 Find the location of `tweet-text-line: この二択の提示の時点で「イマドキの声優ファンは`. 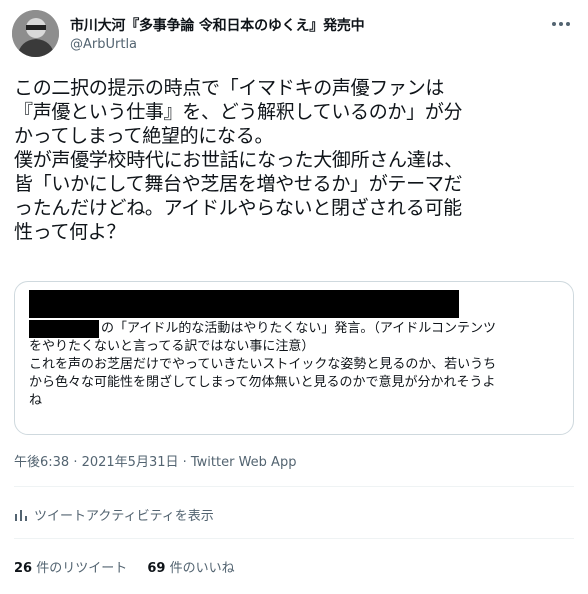

tweet-text-line: この二択の提示の時点で「イマドキの声優ファンは is located at coordinates (229, 88).